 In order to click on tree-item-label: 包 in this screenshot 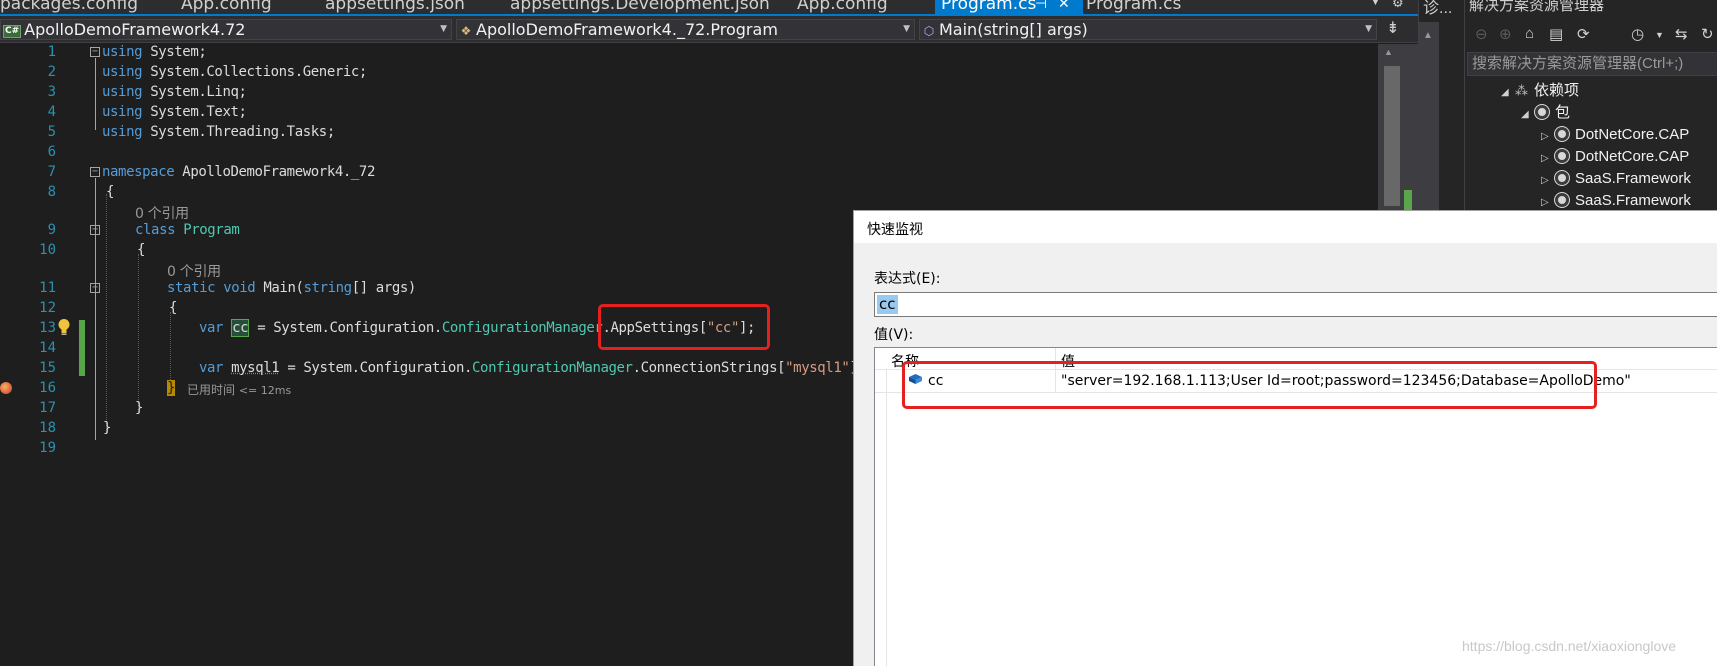, I will do `click(1563, 112)`.